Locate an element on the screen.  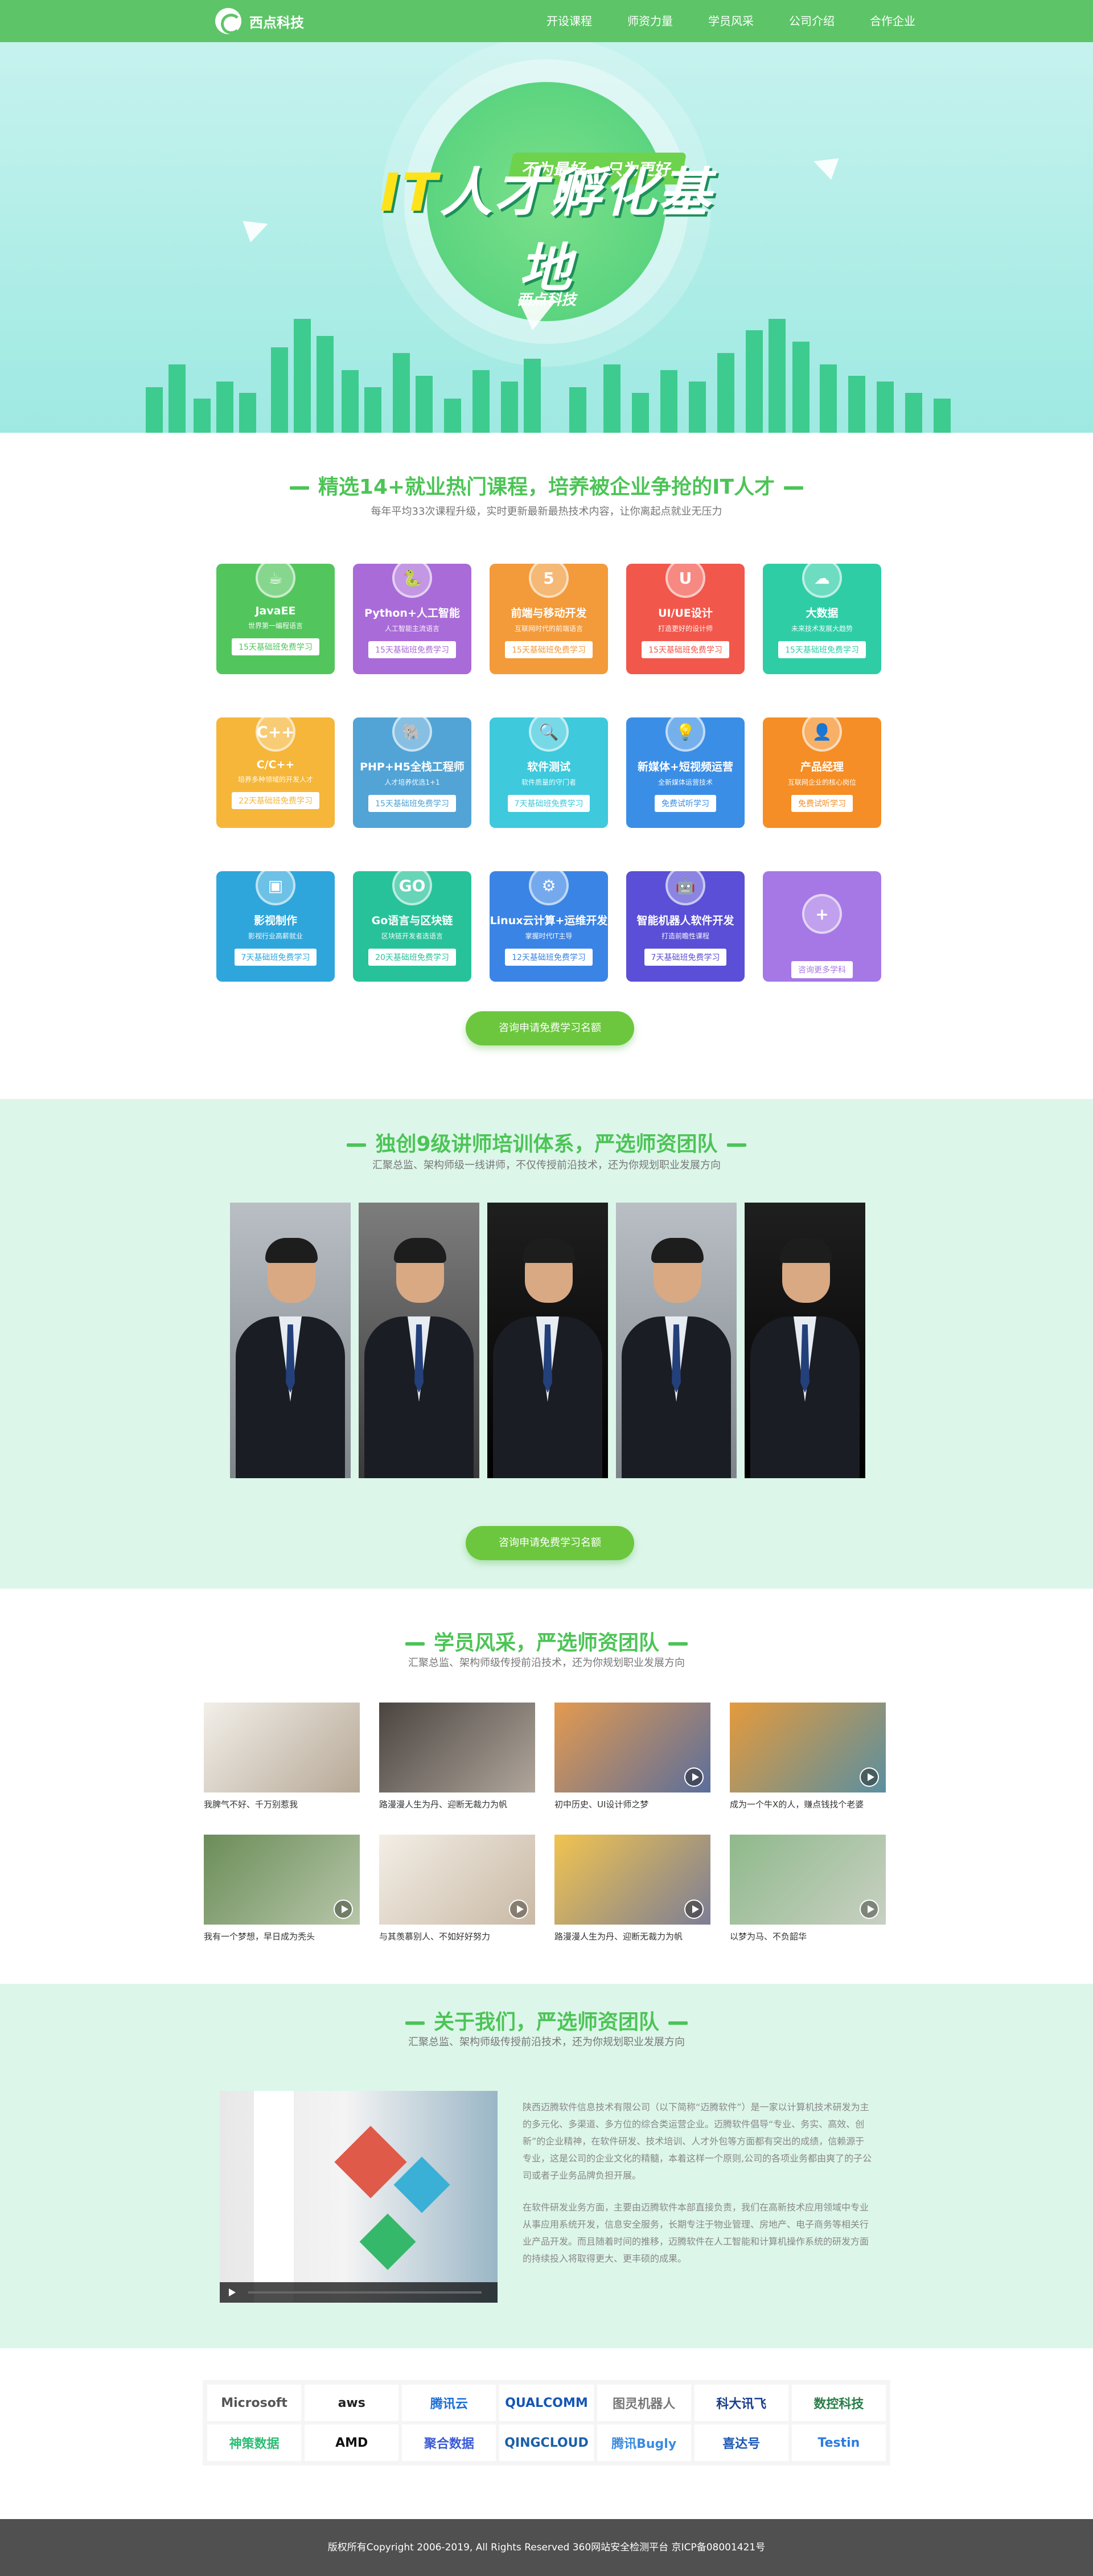
courses-subtitle: 每年平均33次课程升级，实时更新最新最热技术内容，让你离起点就业无压力 is located at coordinates (546, 512).